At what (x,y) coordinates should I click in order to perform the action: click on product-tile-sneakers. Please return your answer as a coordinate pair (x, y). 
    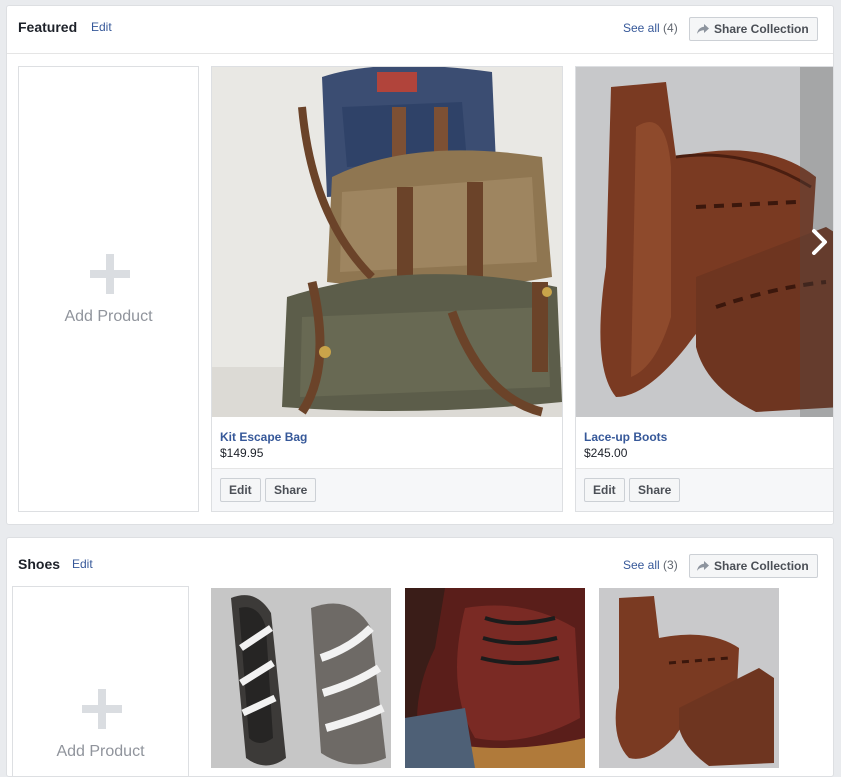
    Looking at the image, I should click on (301, 678).